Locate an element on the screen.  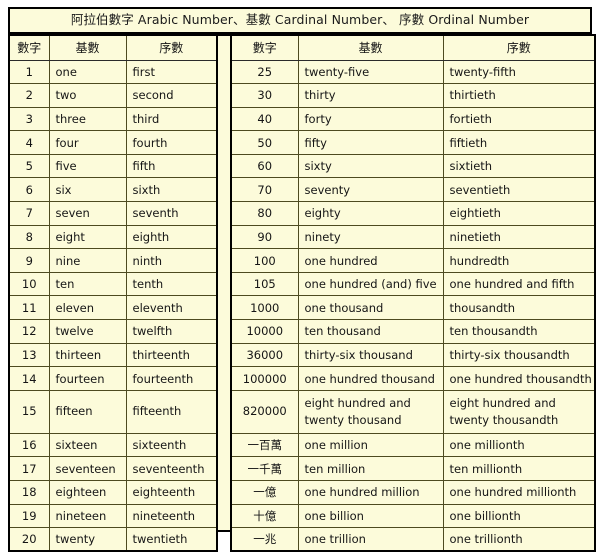
table-row: 11 eleven eleventh is located at coordinates (113, 308).